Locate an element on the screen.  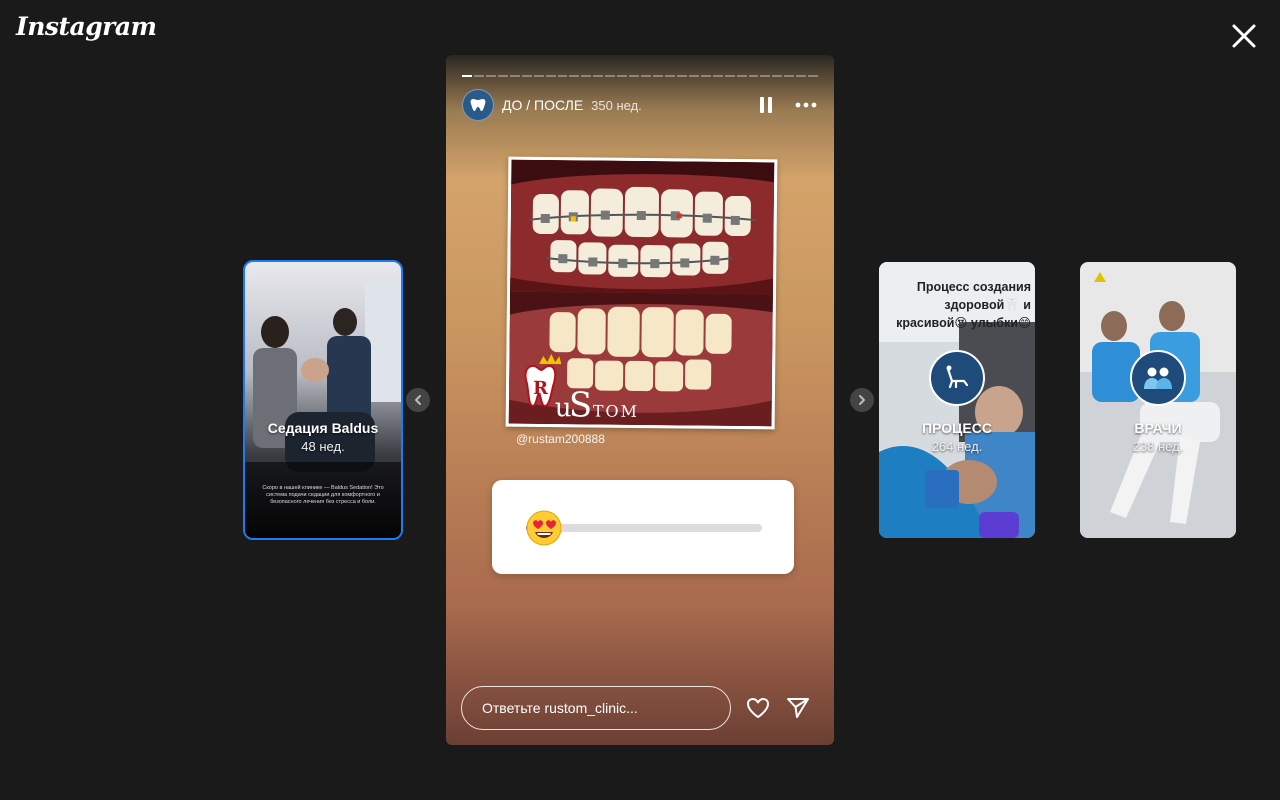
mention-tag: @rustam200888 is located at coordinates (560, 439).